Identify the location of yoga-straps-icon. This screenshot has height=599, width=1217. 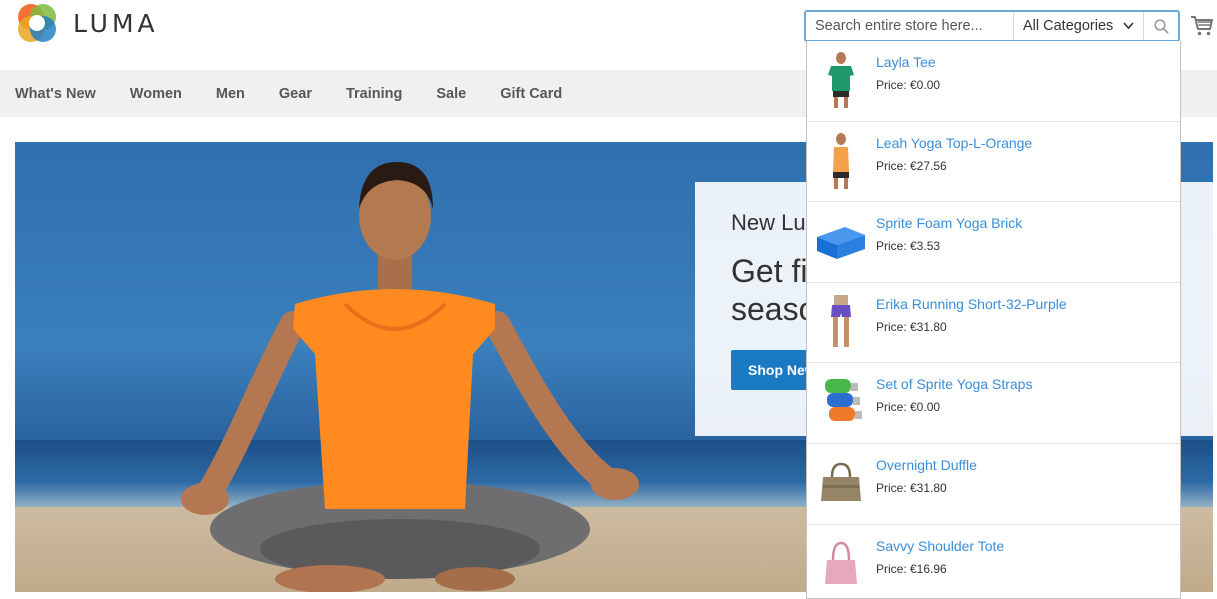
(843, 400).